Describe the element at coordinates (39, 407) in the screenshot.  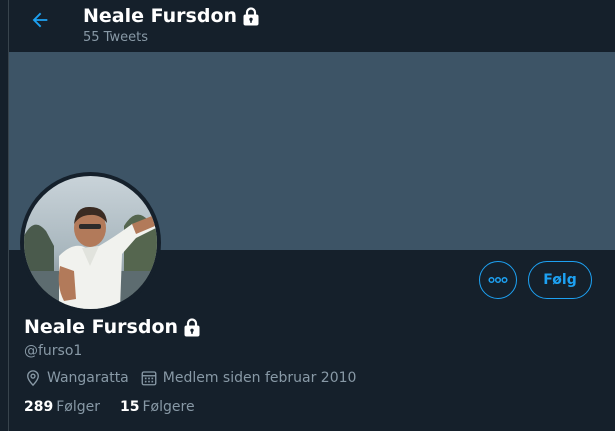
I see `following-count: 289` at that location.